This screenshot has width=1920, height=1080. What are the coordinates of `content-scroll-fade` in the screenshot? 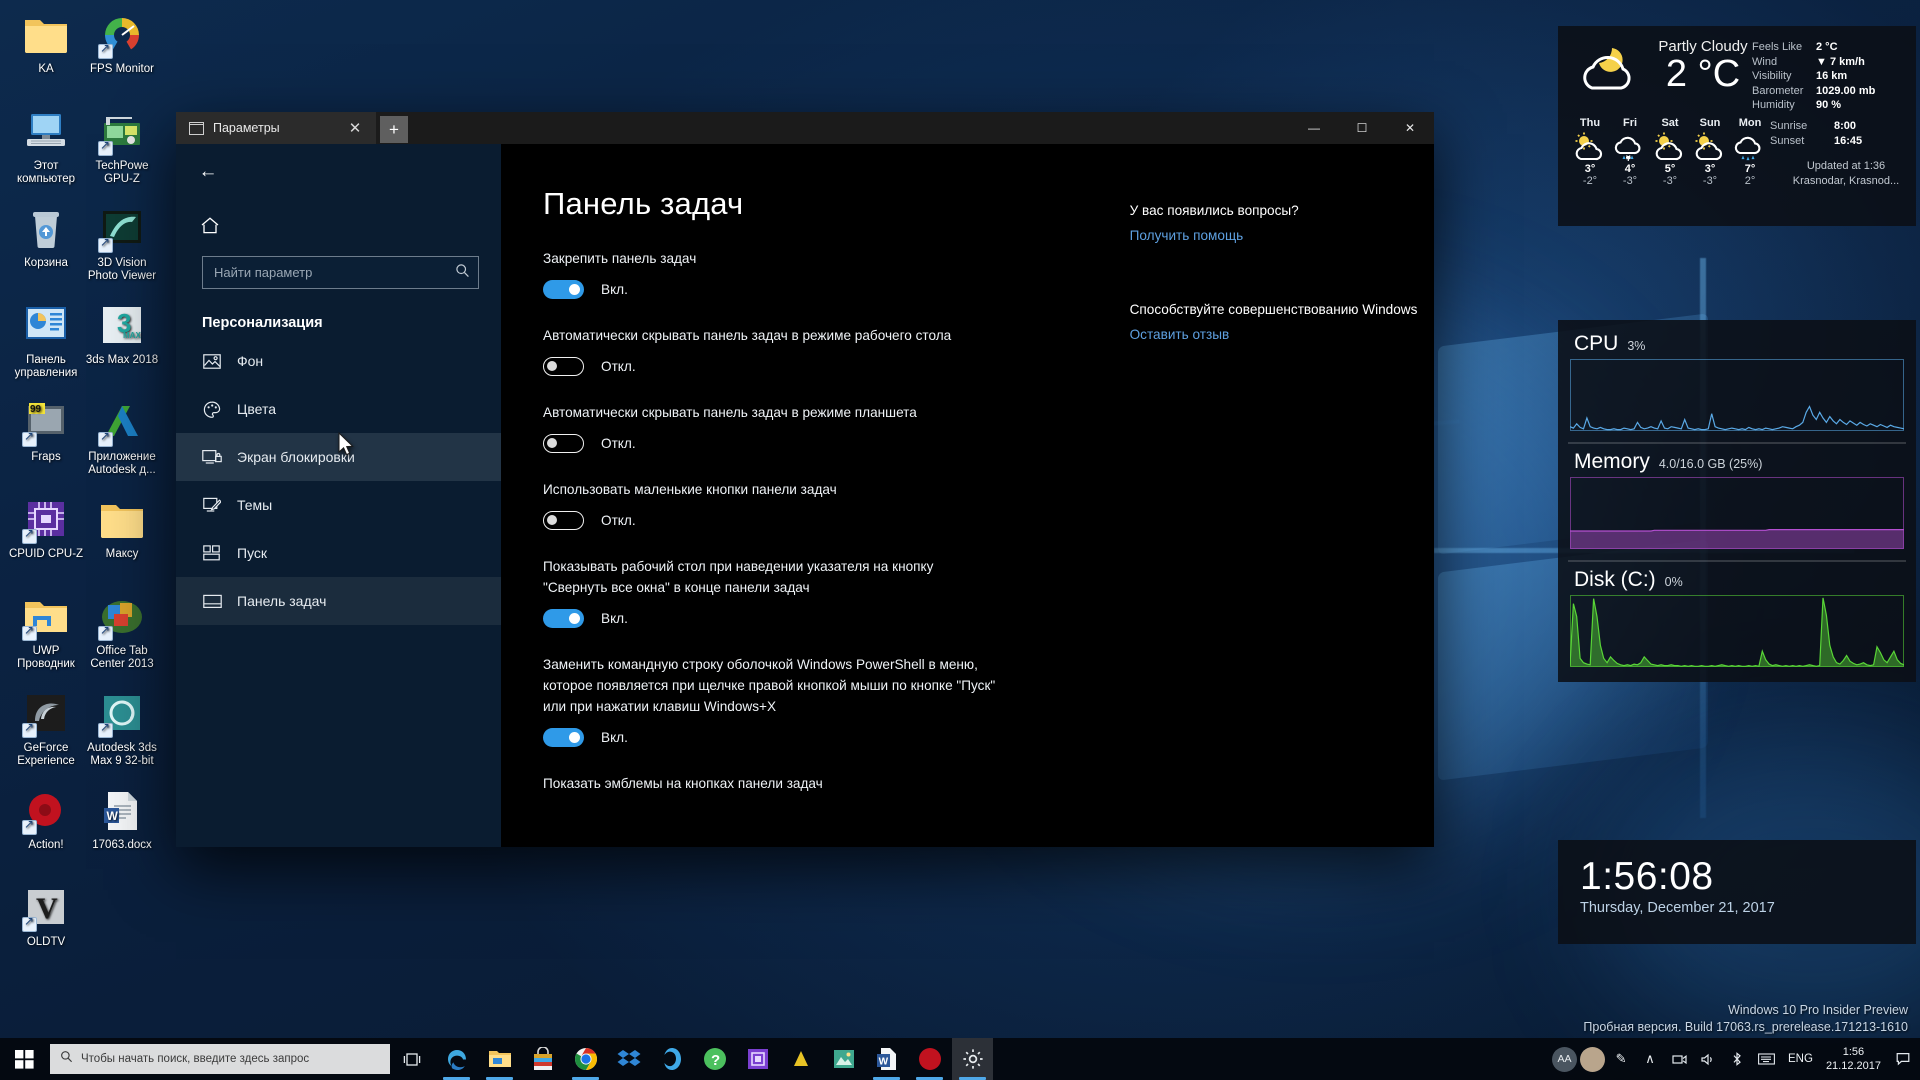 It's located at (967, 836).